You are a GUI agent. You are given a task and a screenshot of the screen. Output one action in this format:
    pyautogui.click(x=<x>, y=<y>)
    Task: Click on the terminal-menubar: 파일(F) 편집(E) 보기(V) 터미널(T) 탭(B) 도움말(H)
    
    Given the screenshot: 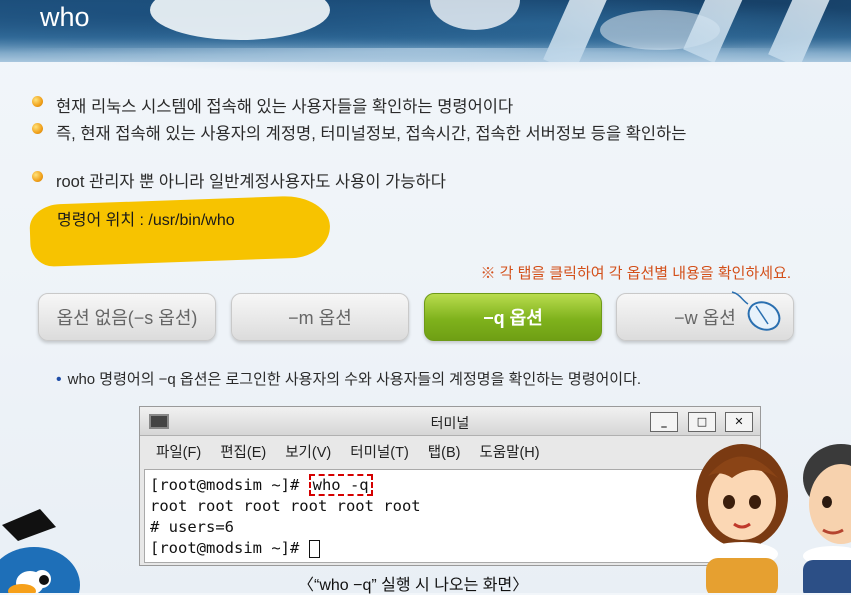 What is the action you would take?
    pyautogui.click(x=450, y=451)
    